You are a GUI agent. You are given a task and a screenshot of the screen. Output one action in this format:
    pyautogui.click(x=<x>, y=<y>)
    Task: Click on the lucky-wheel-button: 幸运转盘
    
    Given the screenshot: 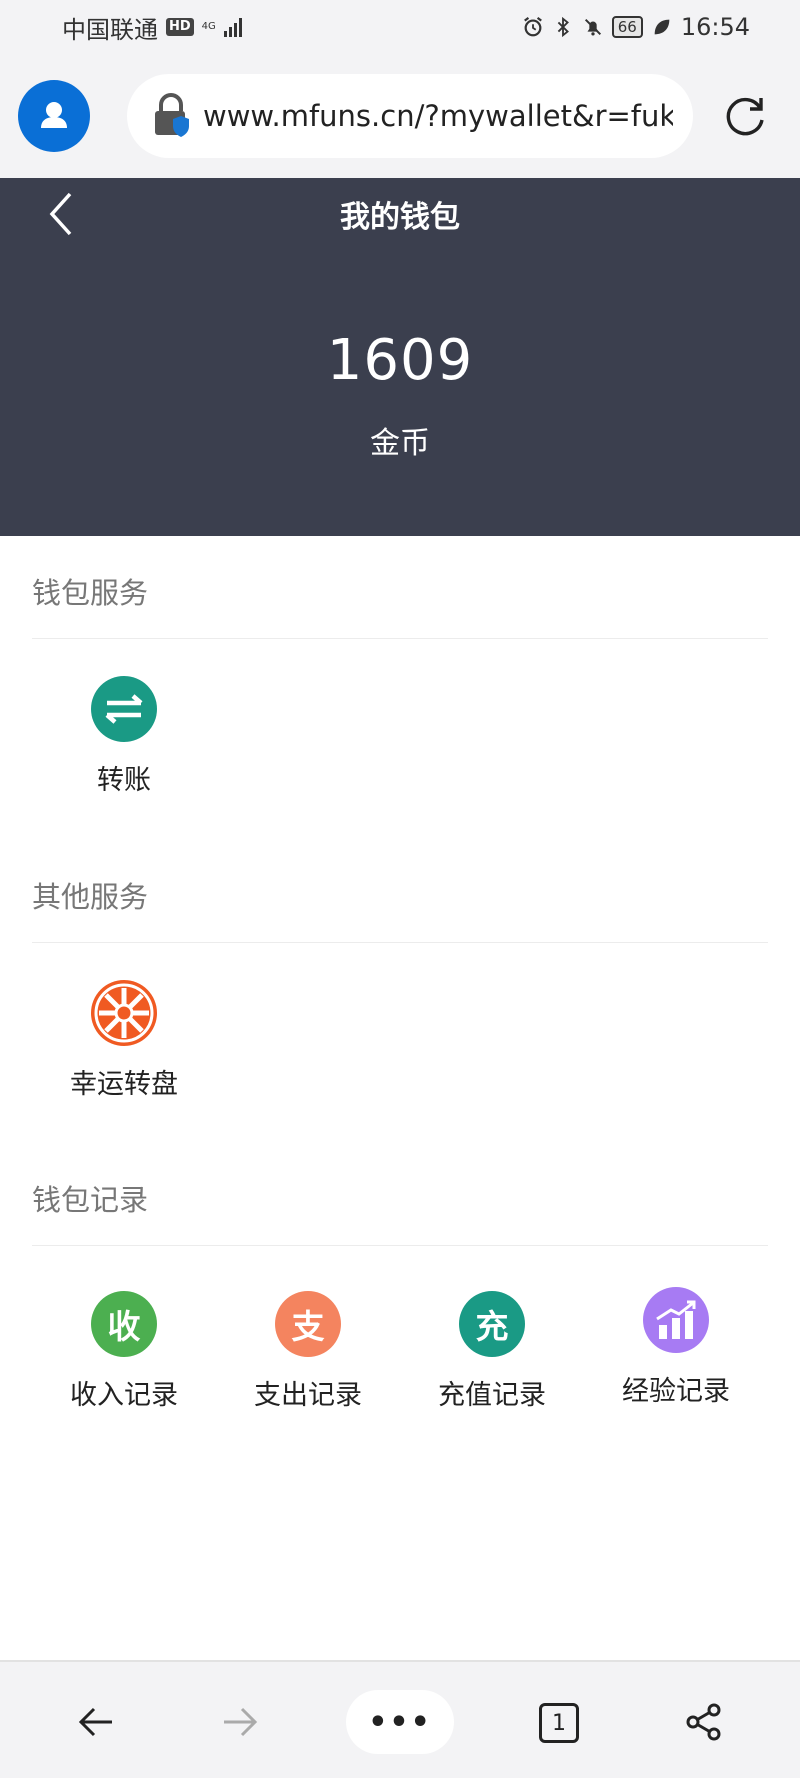 What is the action you would take?
    pyautogui.click(x=124, y=1040)
    